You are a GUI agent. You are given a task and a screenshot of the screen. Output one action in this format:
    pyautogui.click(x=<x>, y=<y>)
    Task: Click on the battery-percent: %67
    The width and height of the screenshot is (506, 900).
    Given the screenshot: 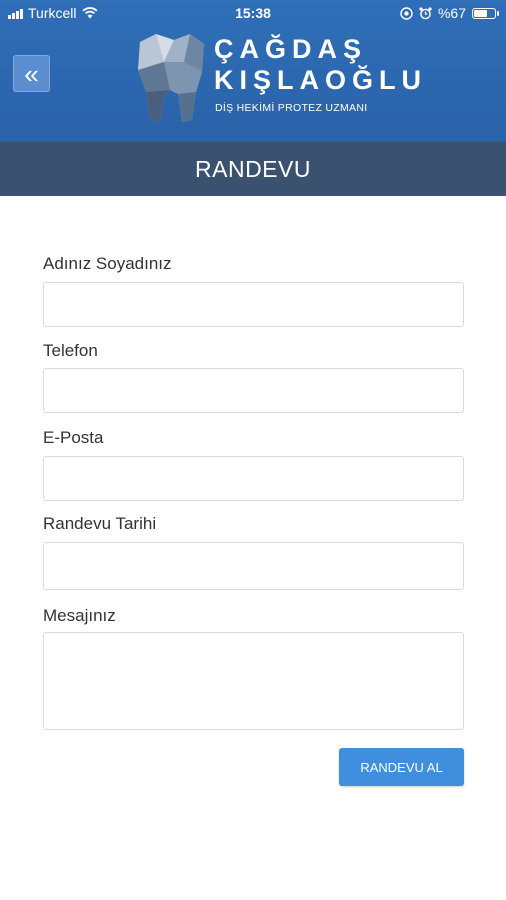 What is the action you would take?
    pyautogui.click(x=451, y=13)
    